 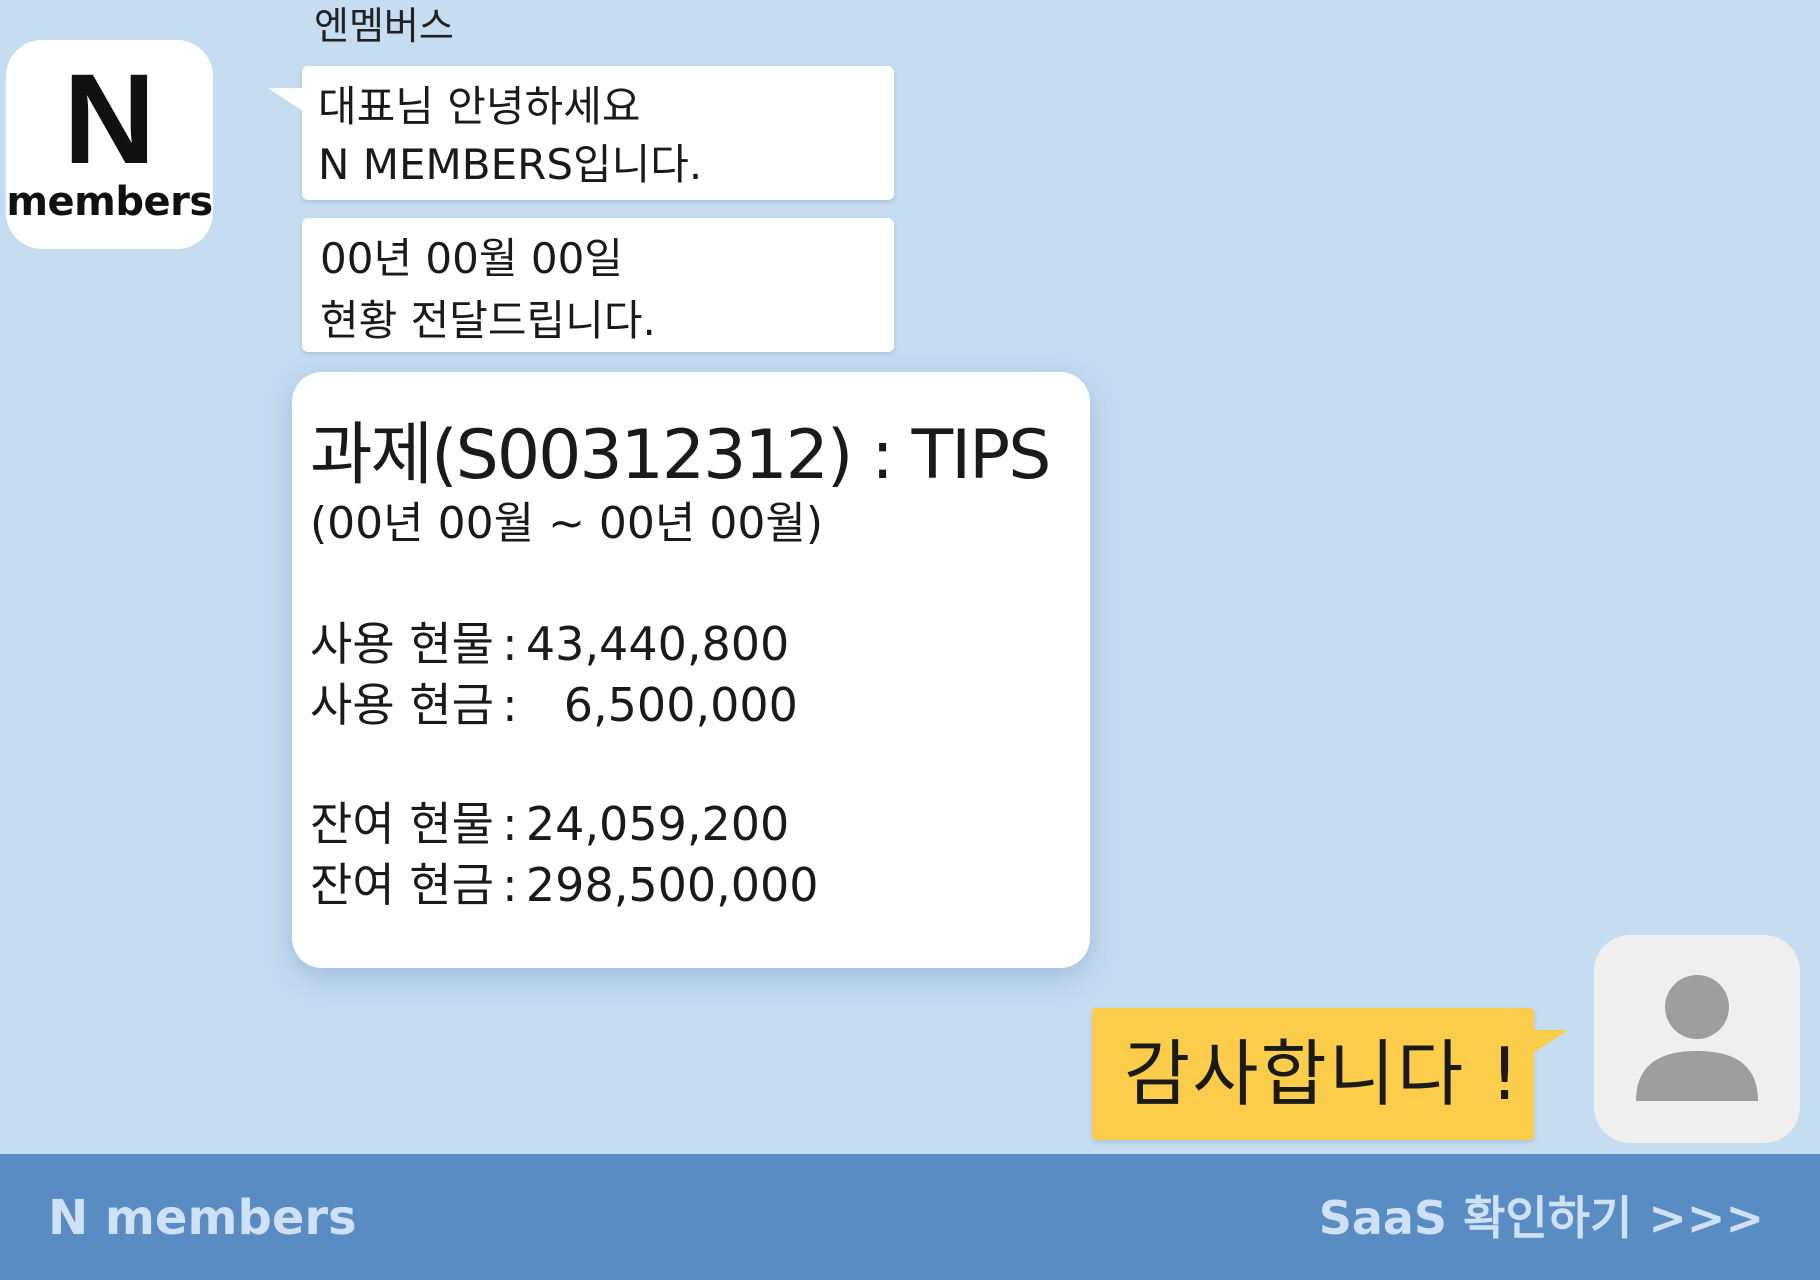 I want to click on footer-brand: N members, so click(x=202, y=1218).